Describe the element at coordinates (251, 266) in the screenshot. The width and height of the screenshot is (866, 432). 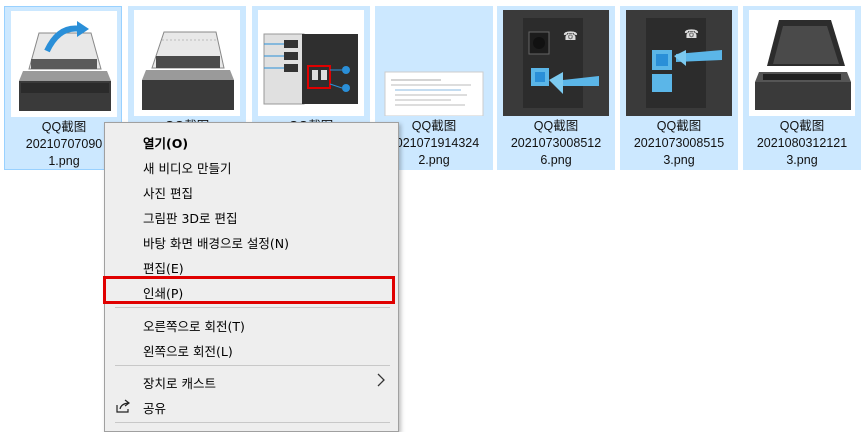
I see `menu-item-edit: 편집(E)` at that location.